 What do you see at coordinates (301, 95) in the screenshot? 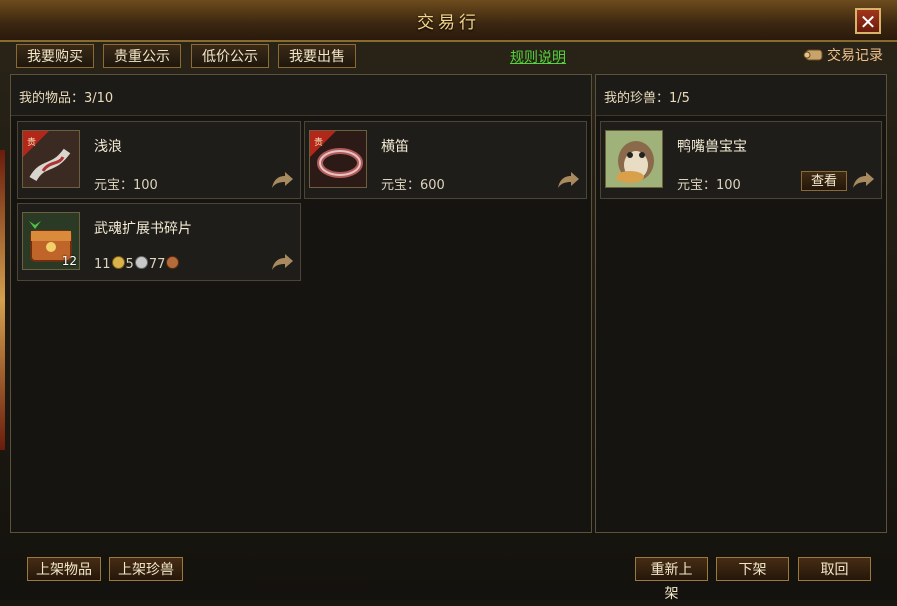
I see `my-items-header: 我的物品：3/10` at bounding box center [301, 95].